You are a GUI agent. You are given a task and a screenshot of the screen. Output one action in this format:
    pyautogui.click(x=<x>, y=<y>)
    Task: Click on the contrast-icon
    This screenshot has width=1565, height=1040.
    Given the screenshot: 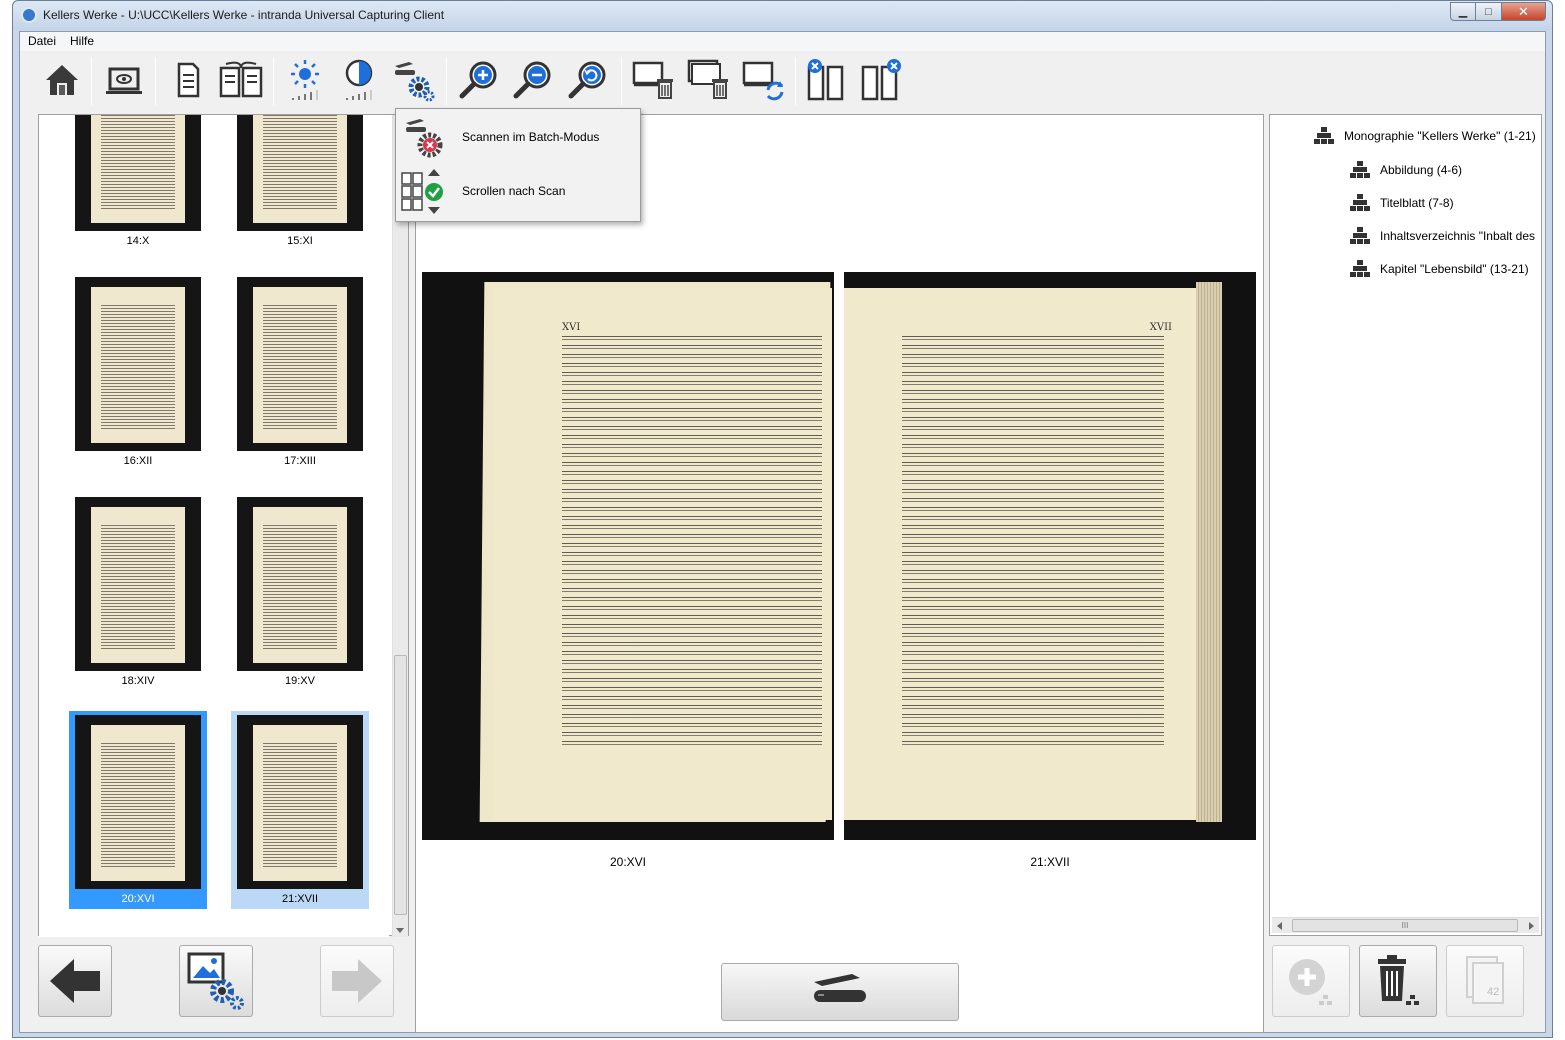 What is the action you would take?
    pyautogui.click(x=359, y=79)
    